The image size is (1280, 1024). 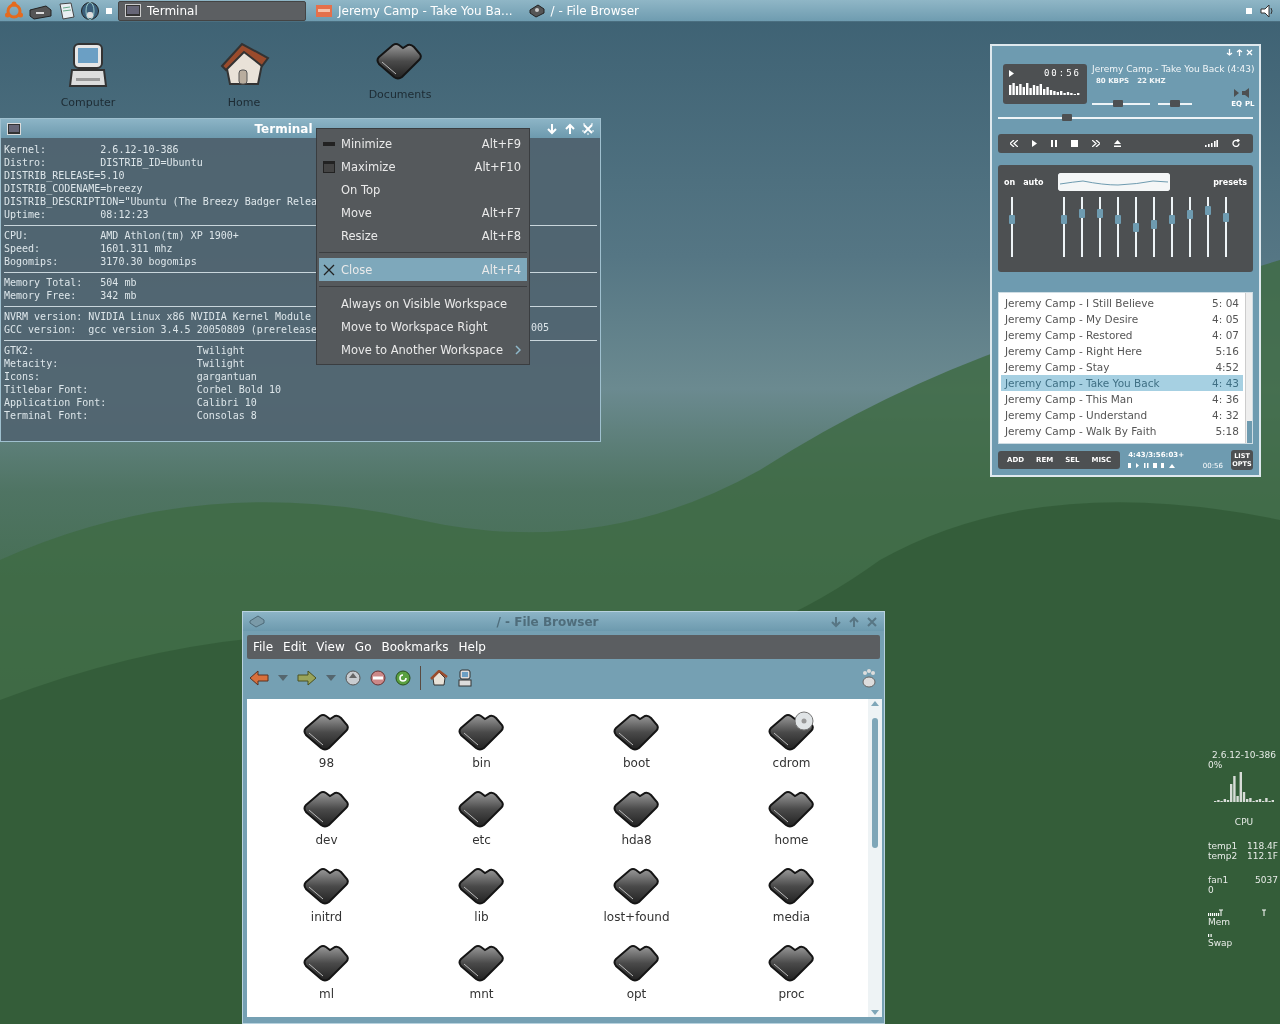 What do you see at coordinates (14, 128) in the screenshot?
I see `terminal-icon` at bounding box center [14, 128].